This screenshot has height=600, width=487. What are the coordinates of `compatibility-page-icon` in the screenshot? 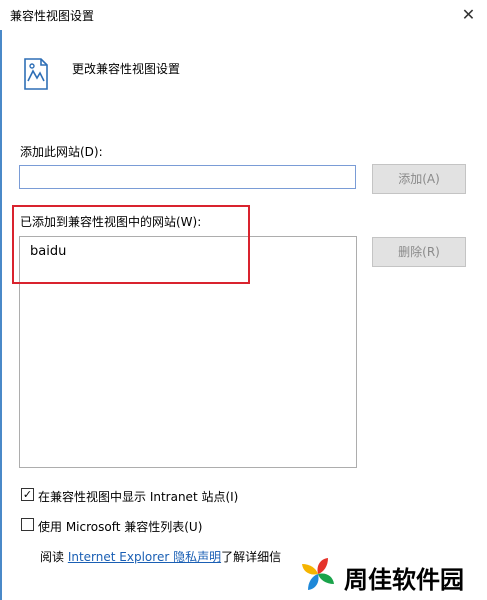 It's located at (36, 74).